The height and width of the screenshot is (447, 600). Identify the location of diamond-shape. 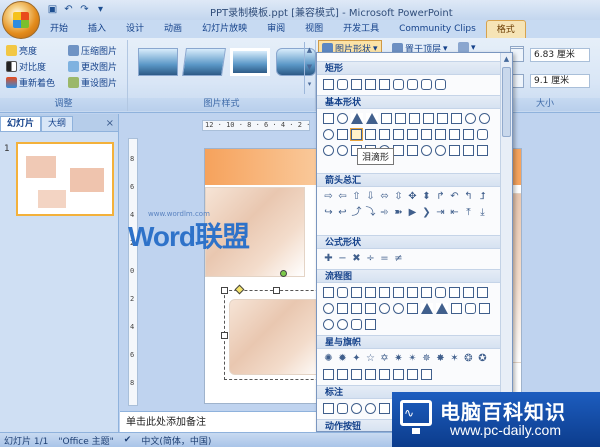
(414, 118).